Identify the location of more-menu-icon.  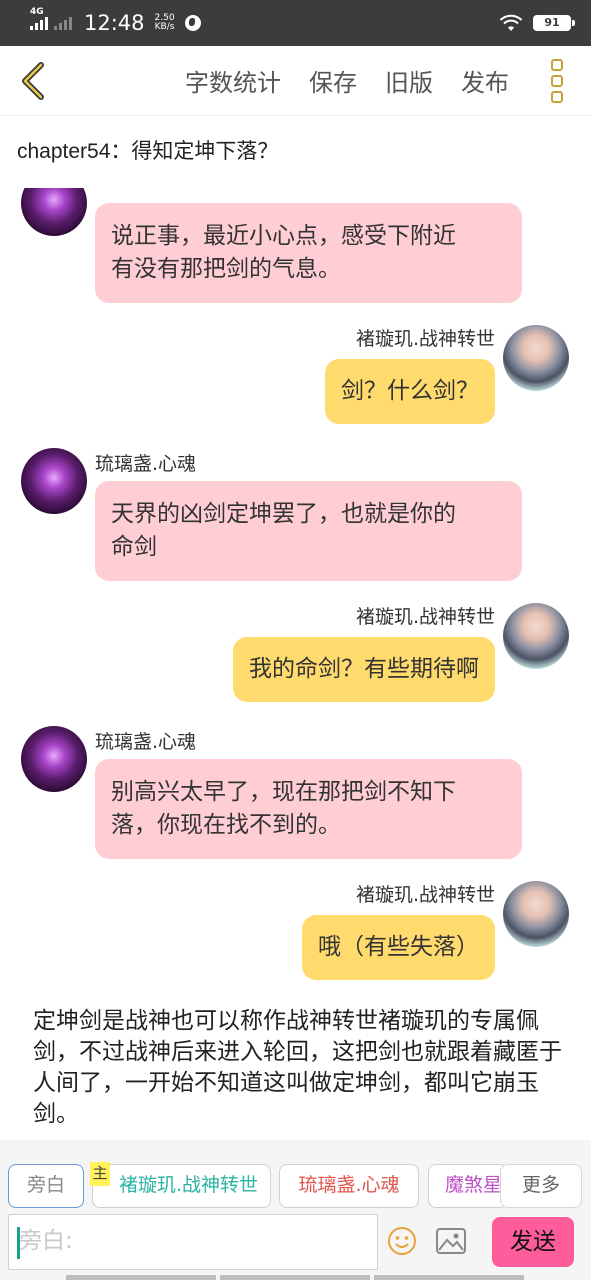
(557, 81).